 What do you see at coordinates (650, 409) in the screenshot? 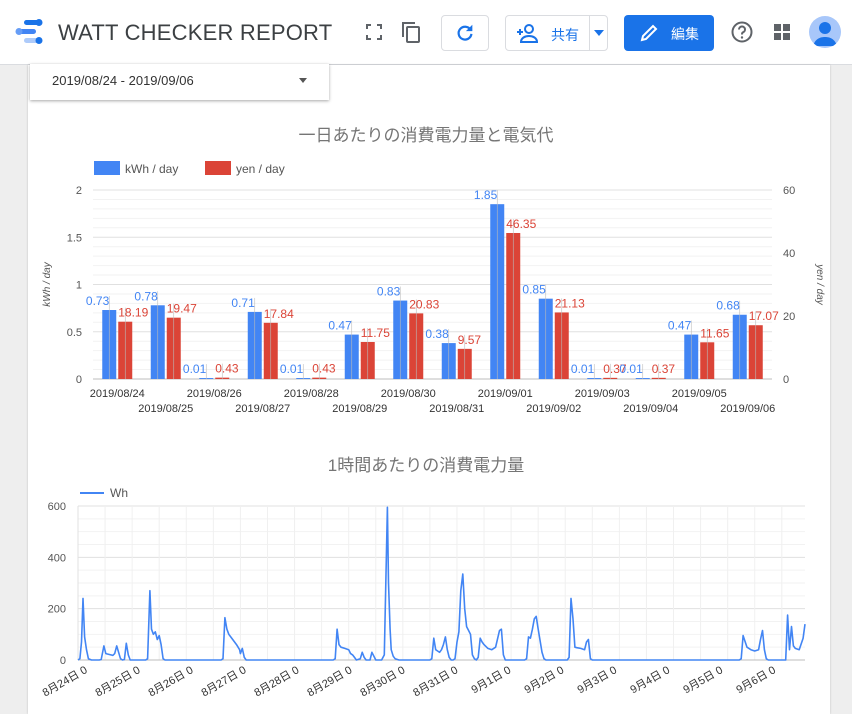
I see `x-tick-label: 2019/09/04` at bounding box center [650, 409].